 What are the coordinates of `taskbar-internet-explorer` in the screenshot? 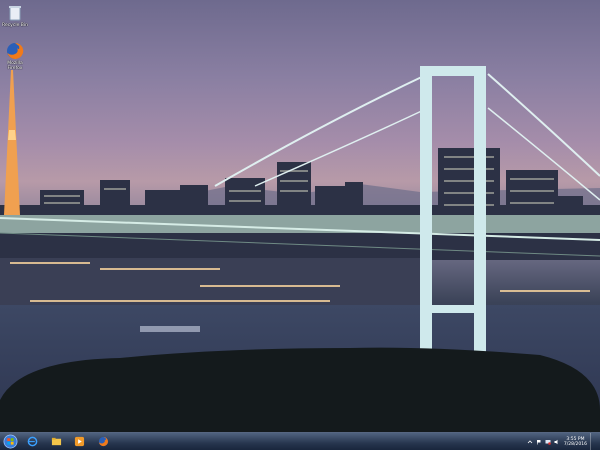 It's located at (32, 441).